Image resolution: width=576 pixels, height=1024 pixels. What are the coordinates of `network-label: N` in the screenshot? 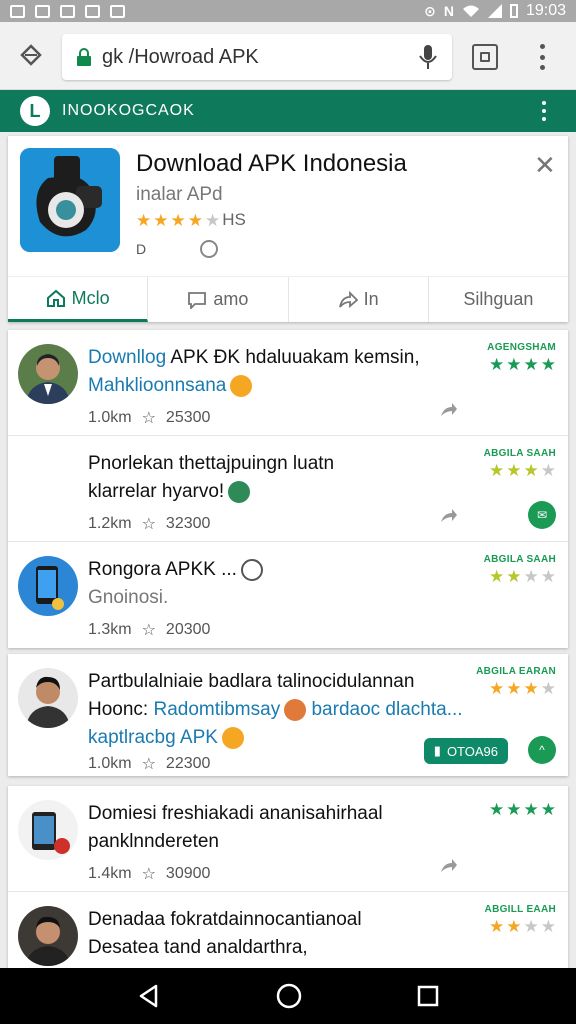 It's located at (448, 11).